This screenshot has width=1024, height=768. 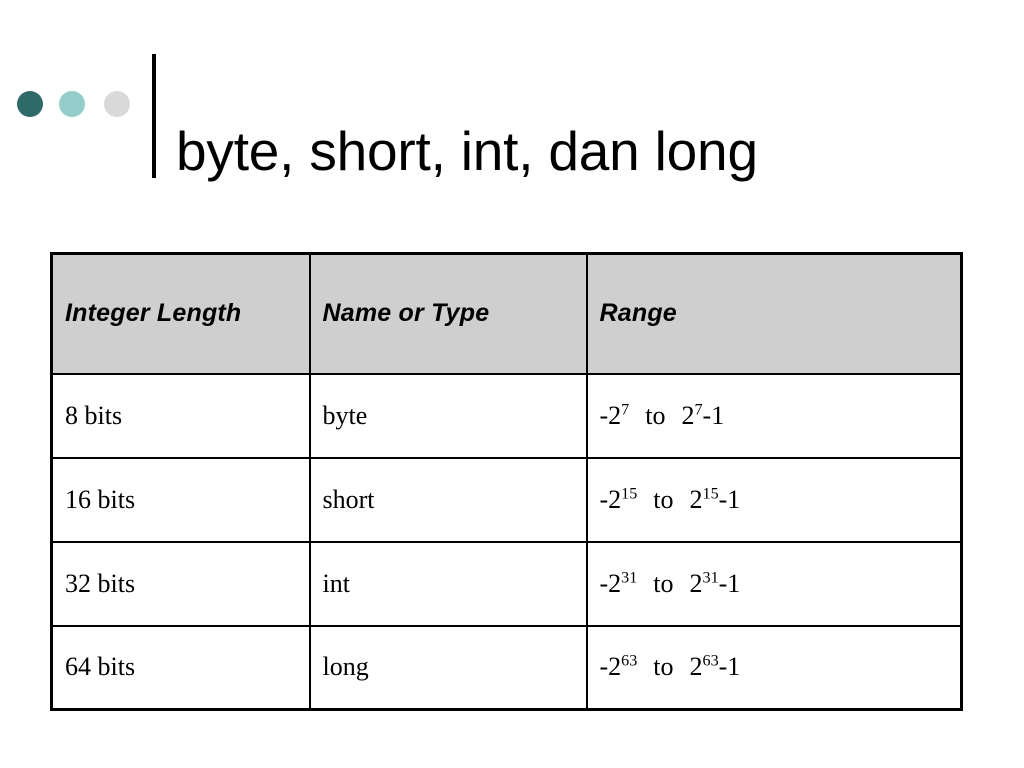 What do you see at coordinates (180, 667) in the screenshot?
I see `cell-integer-length: 64 bits` at bounding box center [180, 667].